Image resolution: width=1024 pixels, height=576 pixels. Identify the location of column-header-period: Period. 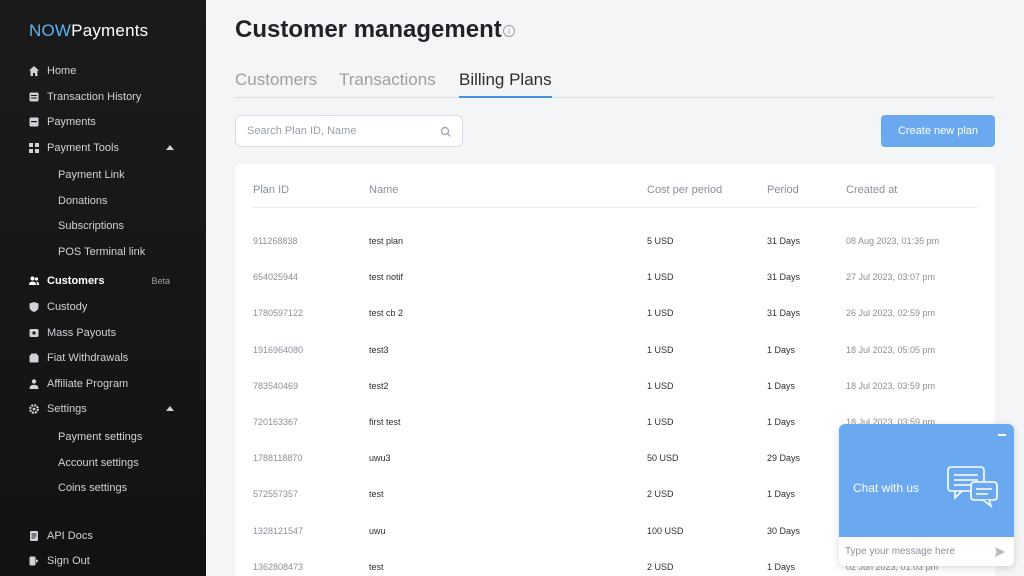
(783, 190).